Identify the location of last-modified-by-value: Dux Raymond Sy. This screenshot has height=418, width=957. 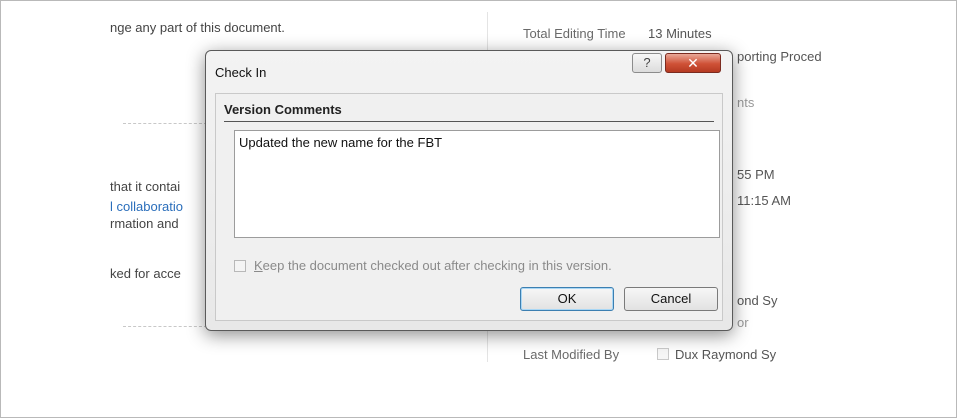
(716, 354).